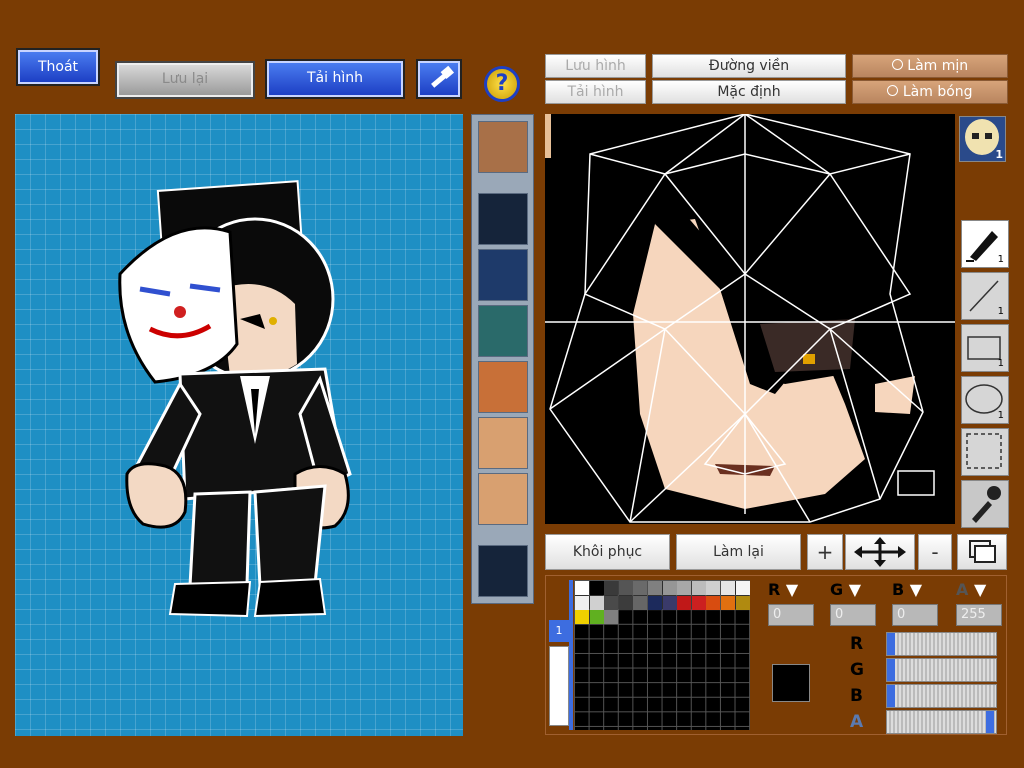  What do you see at coordinates (837, 589) in the screenshot?
I see `g-label: G` at bounding box center [837, 589].